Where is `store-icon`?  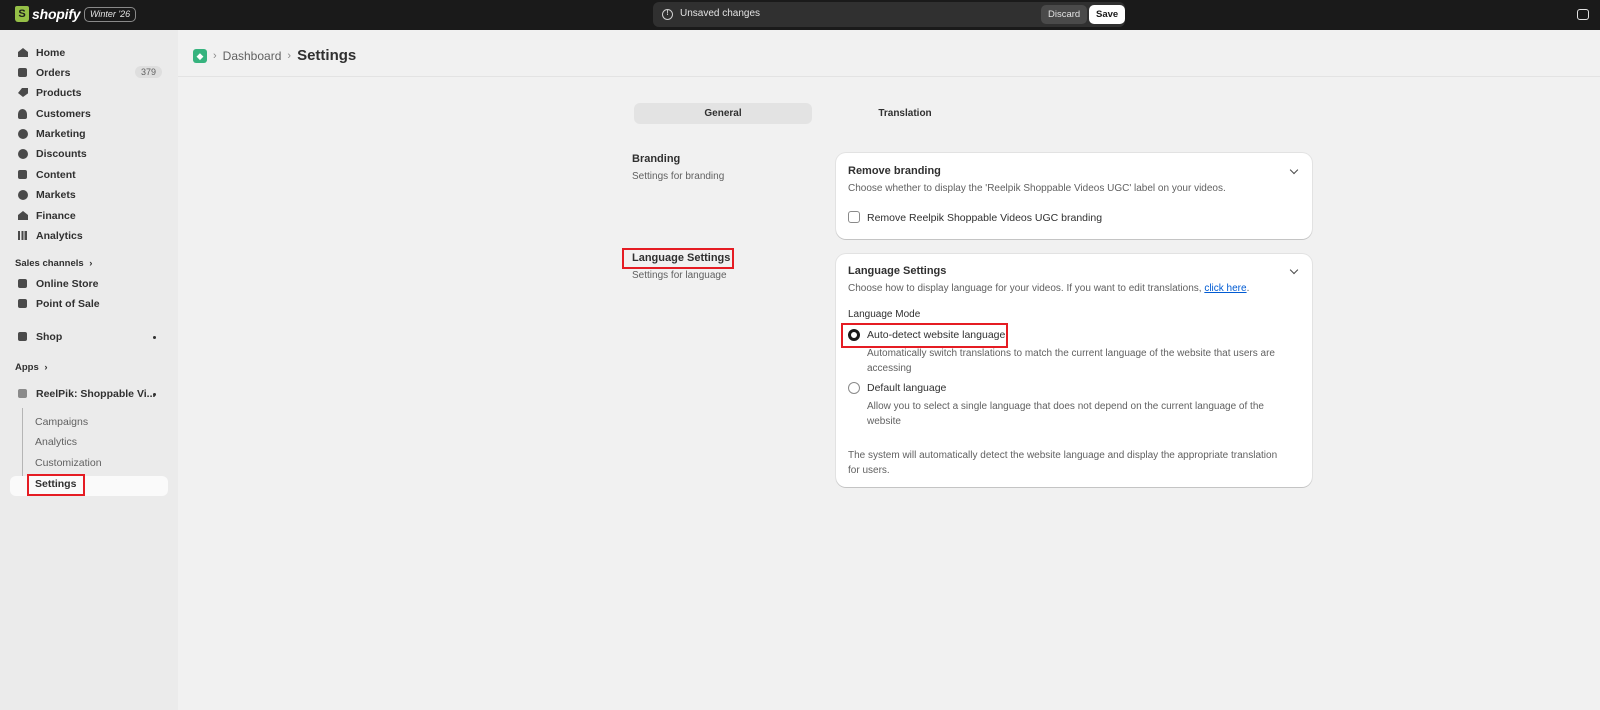
store-icon is located at coordinates (23, 284).